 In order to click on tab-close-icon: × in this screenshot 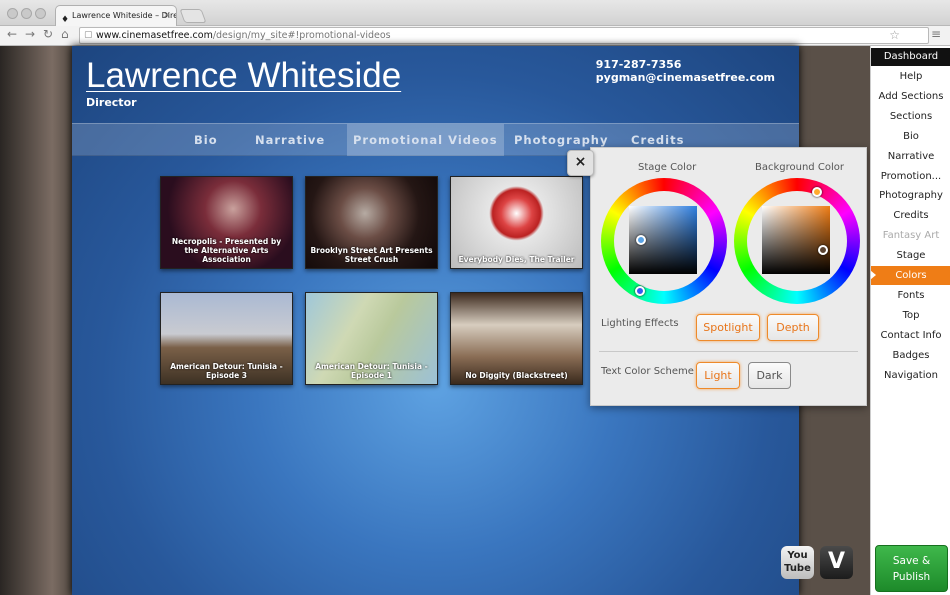, I will do `click(167, 16)`.